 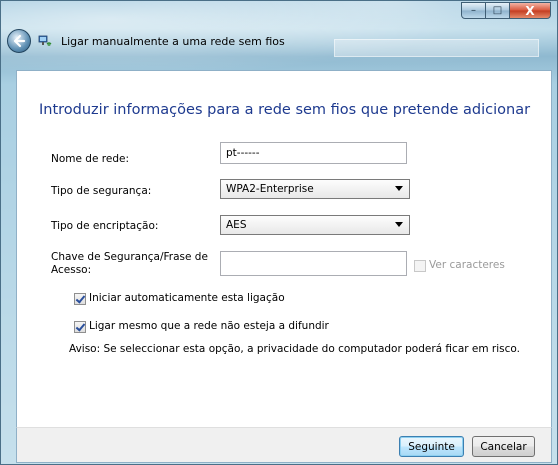 What do you see at coordinates (45, 40) in the screenshot?
I see `network-icon` at bounding box center [45, 40].